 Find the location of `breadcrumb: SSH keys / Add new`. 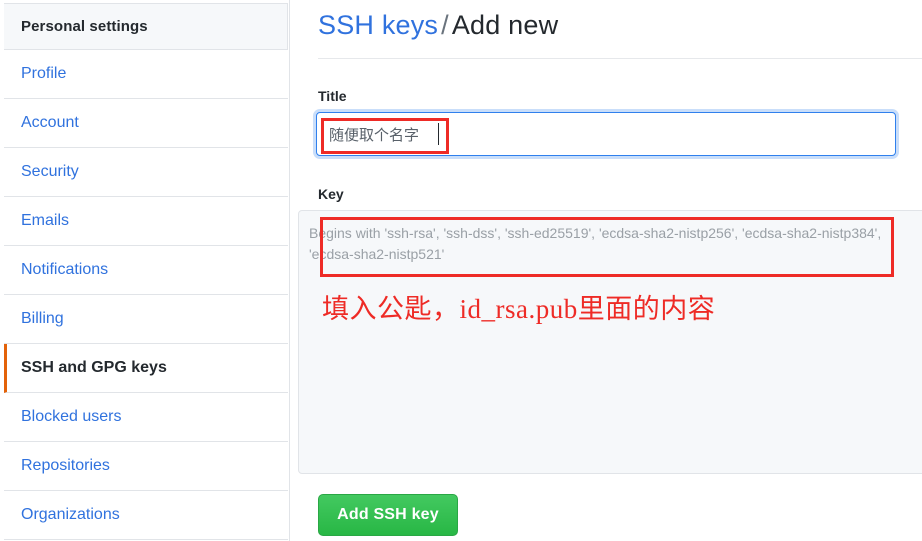

breadcrumb: SSH keys / Add new is located at coordinates (438, 25).